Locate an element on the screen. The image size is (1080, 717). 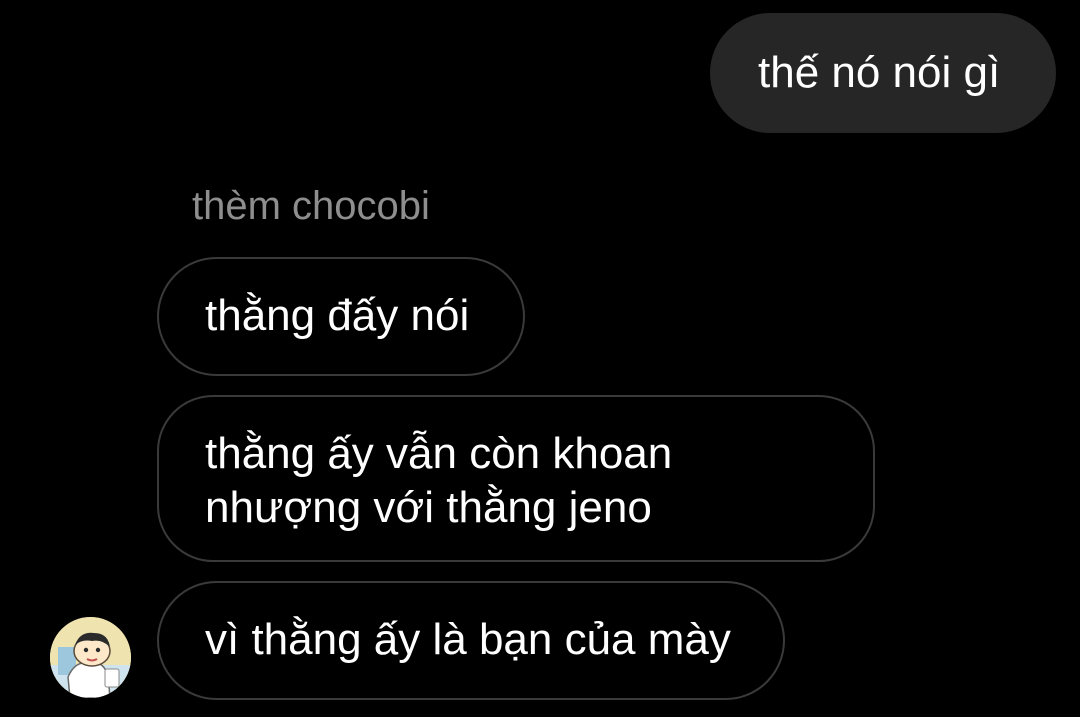
incoming-message-bubble: thằng đấy nói is located at coordinates (341, 316).